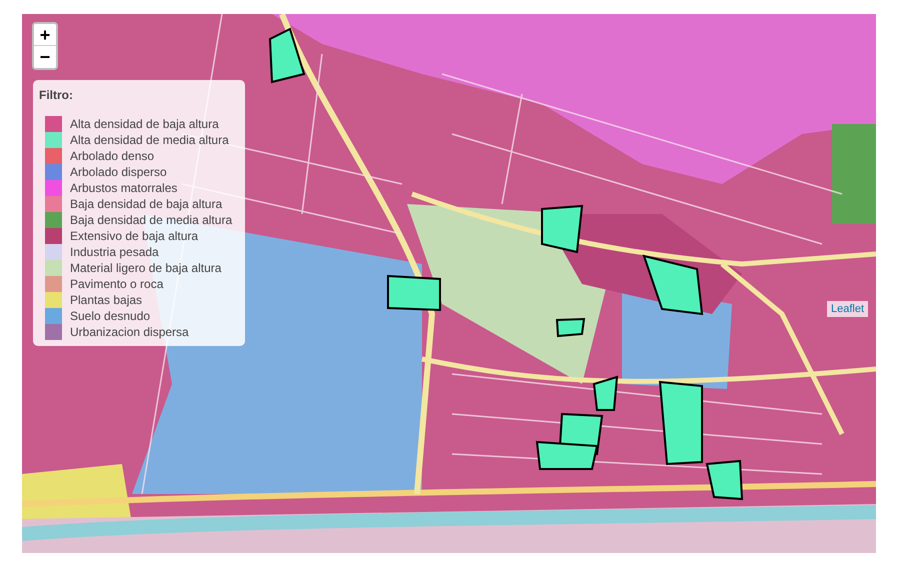 The height and width of the screenshot is (568, 910). Describe the element at coordinates (146, 204) in the screenshot. I see `legend-label: Baja densidad de baja altura` at that location.